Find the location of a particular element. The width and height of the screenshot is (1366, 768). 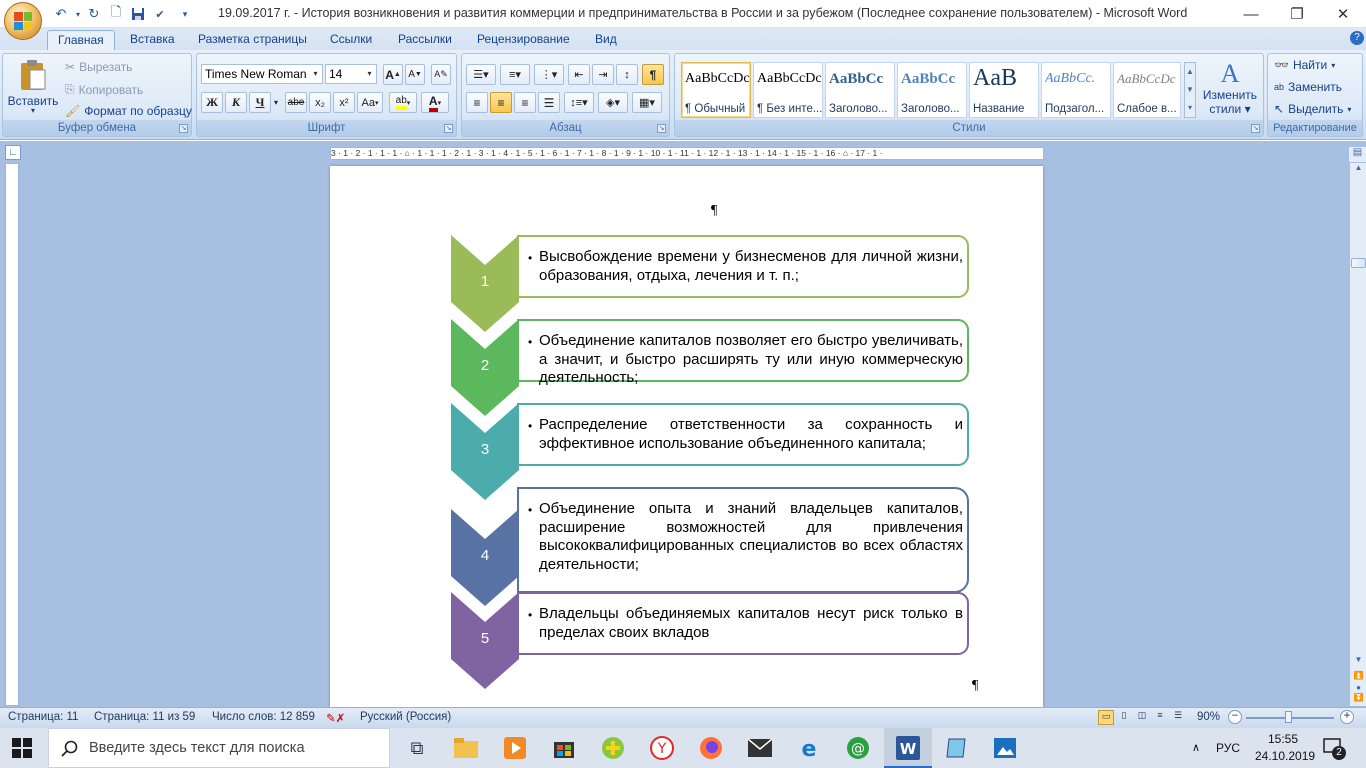

highlight-color-button: ab ▾ is located at coordinates (403, 102).